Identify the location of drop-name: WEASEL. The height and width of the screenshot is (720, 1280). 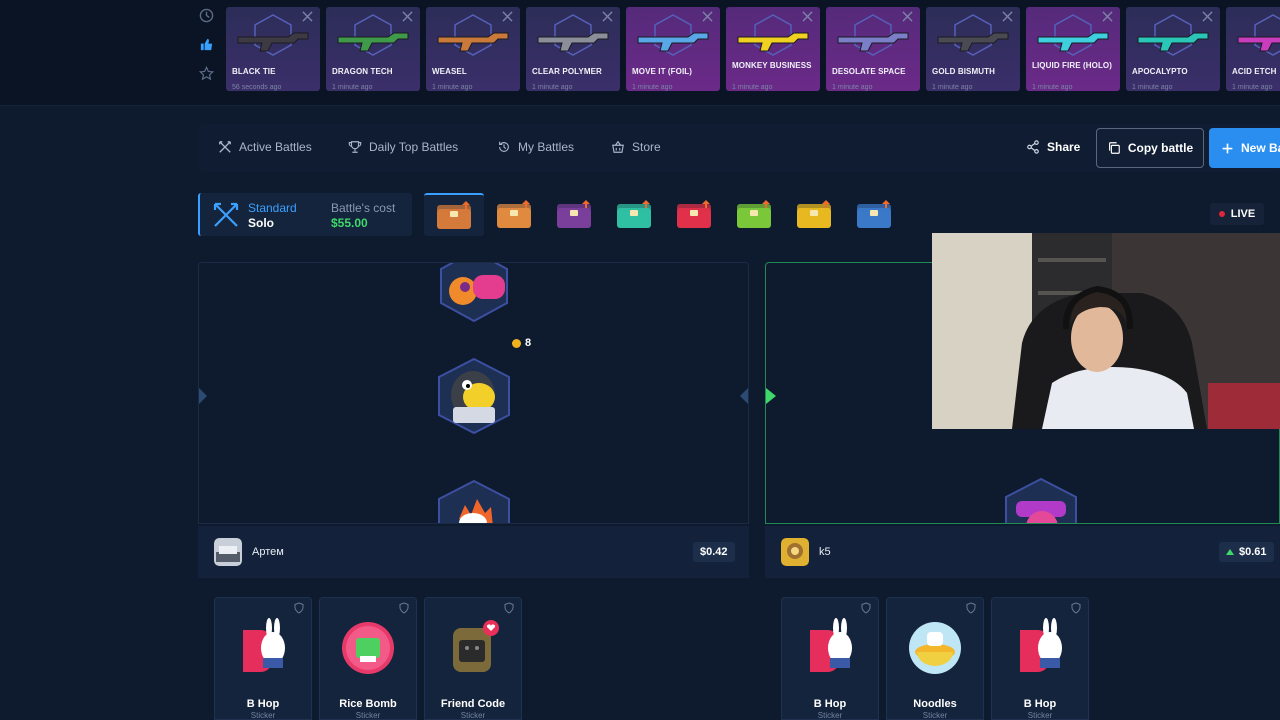
(449, 71).